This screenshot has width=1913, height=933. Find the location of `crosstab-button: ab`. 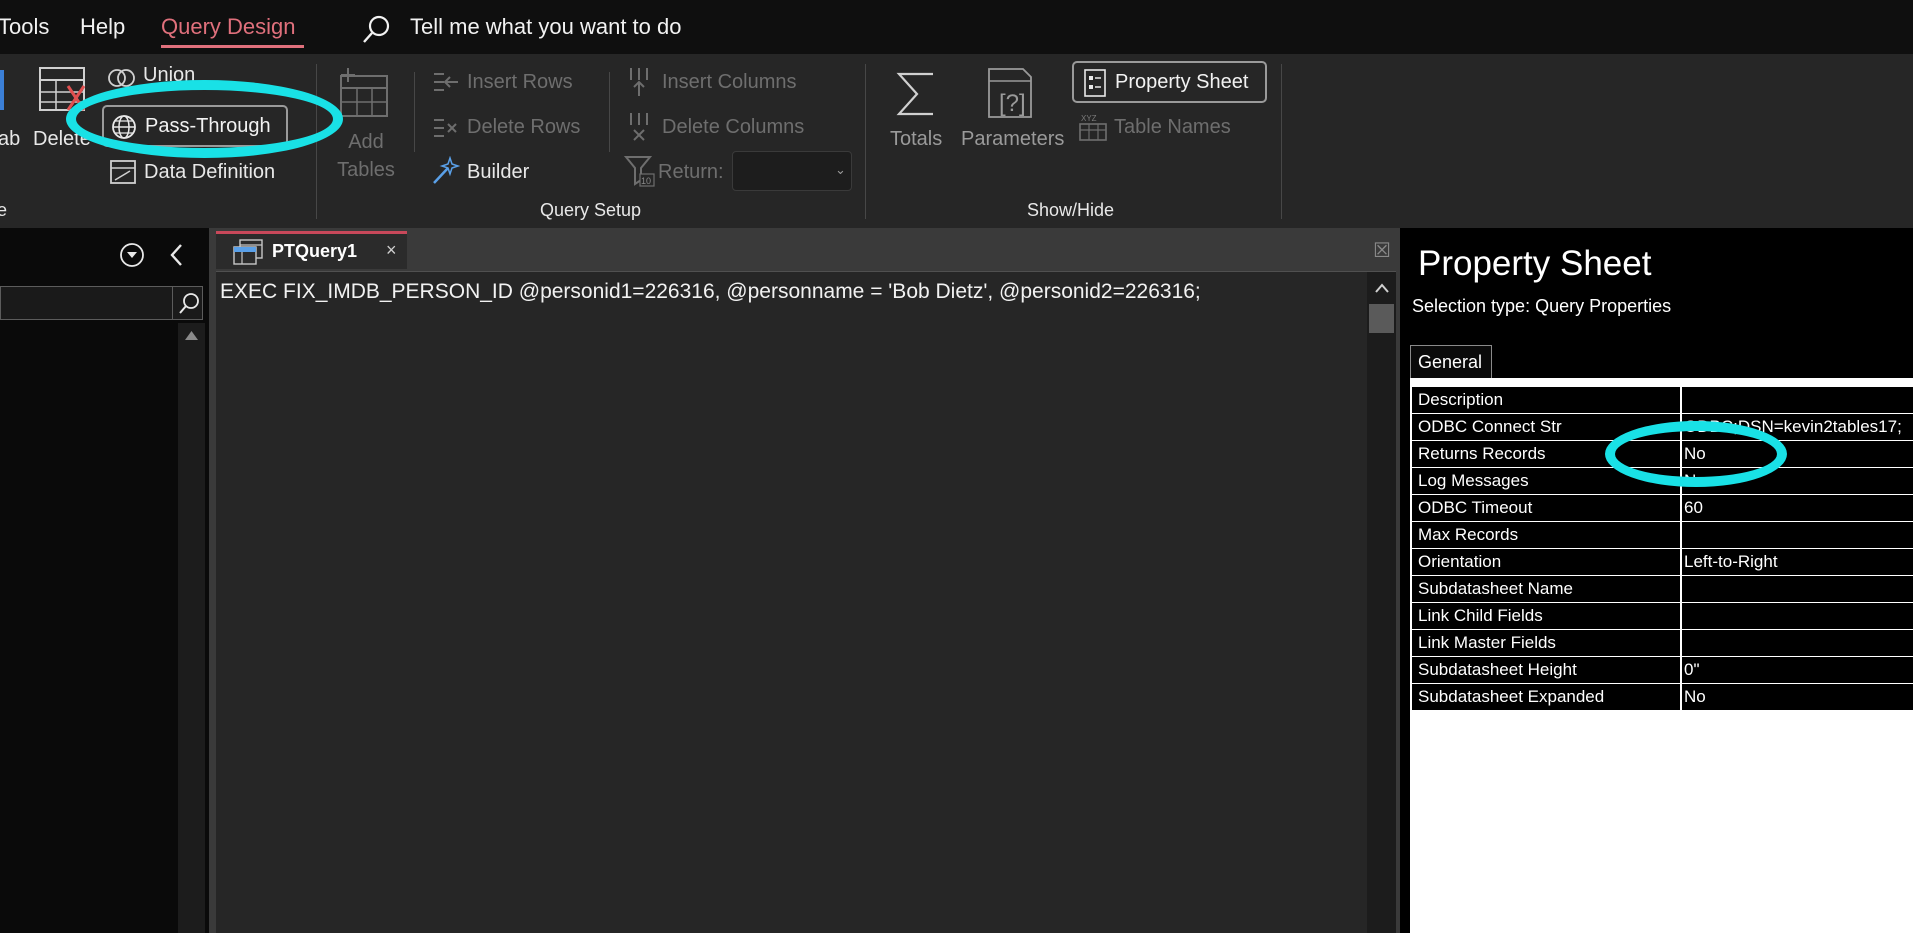

crosstab-button: ab is located at coordinates (10, 139).